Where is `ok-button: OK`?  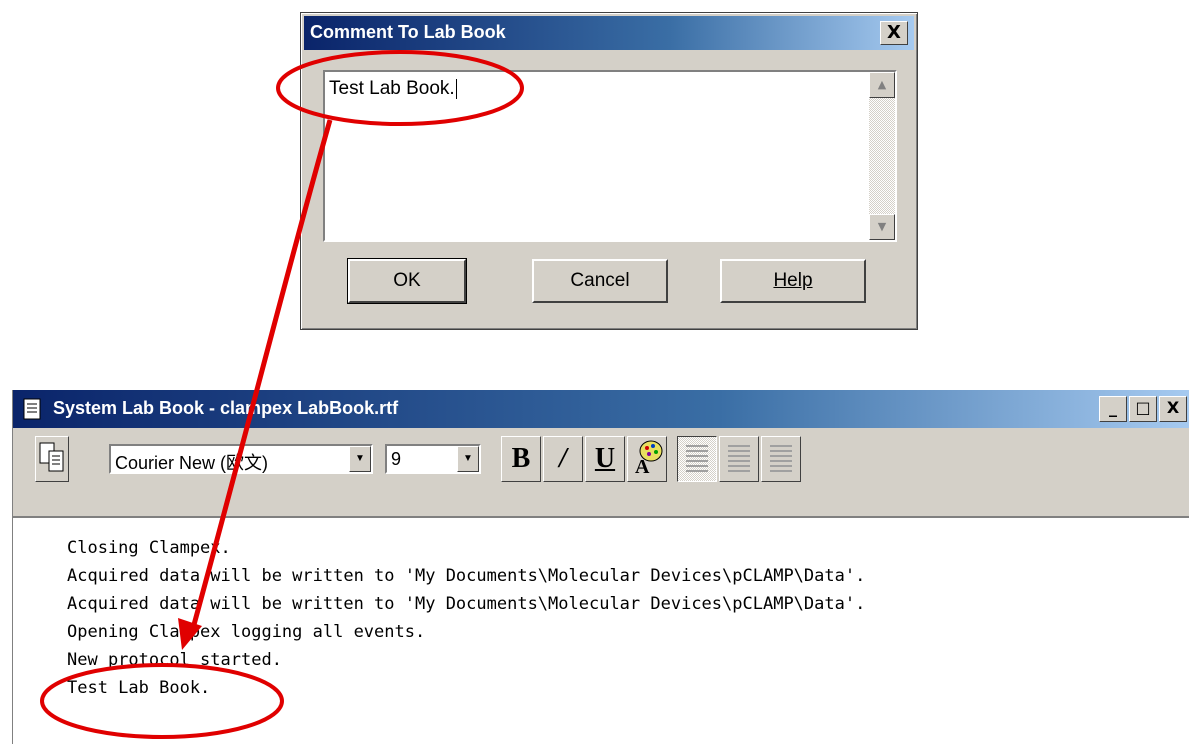 ok-button: OK is located at coordinates (407, 281).